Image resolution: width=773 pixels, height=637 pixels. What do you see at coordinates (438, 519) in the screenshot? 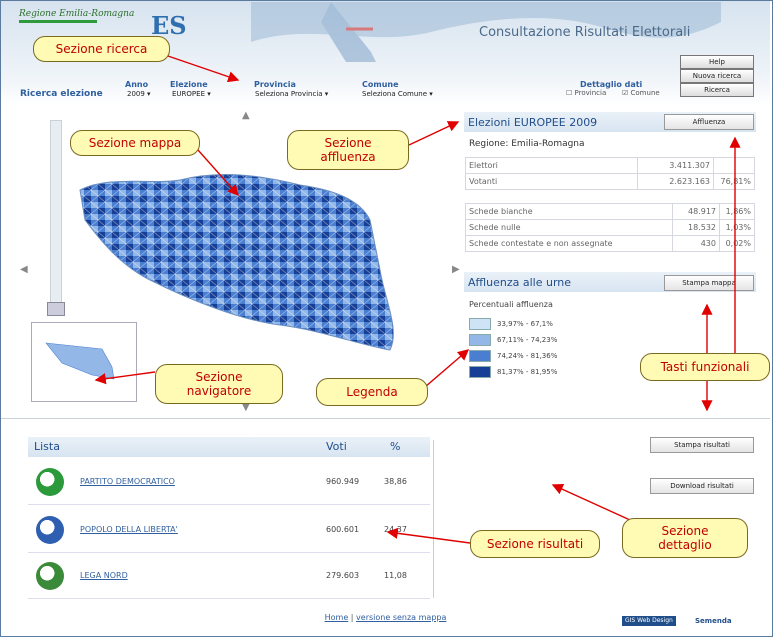
I see `results-scrollbar` at bounding box center [438, 519].